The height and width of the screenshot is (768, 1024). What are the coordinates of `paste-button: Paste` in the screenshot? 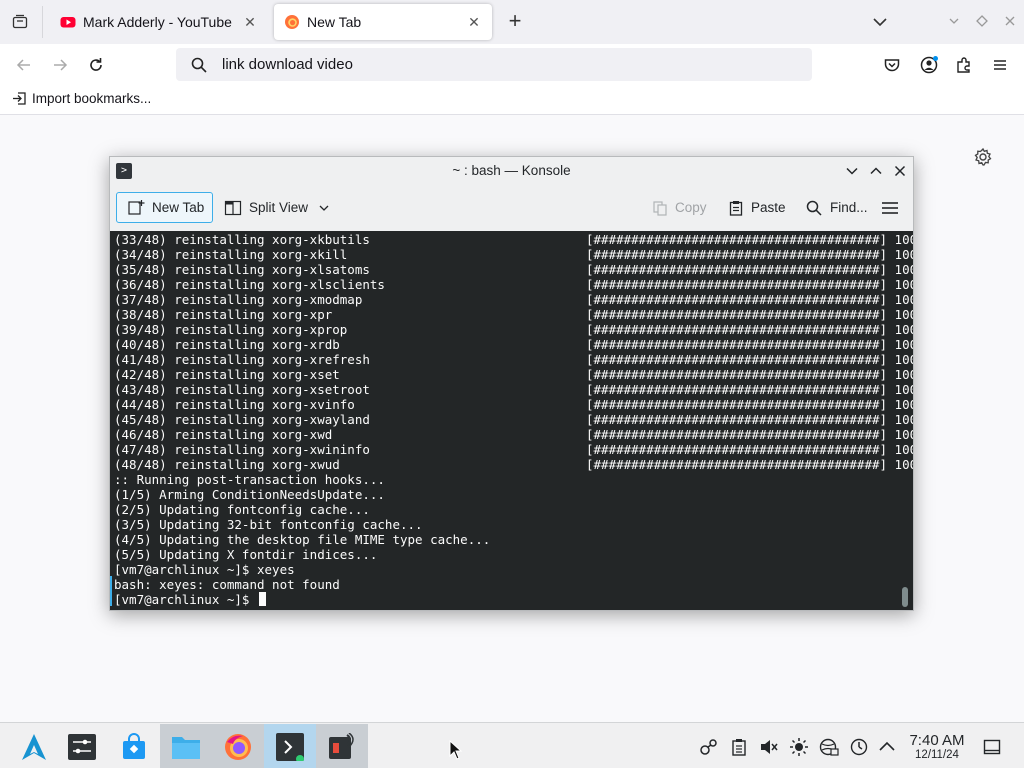 It's located at (757, 207).